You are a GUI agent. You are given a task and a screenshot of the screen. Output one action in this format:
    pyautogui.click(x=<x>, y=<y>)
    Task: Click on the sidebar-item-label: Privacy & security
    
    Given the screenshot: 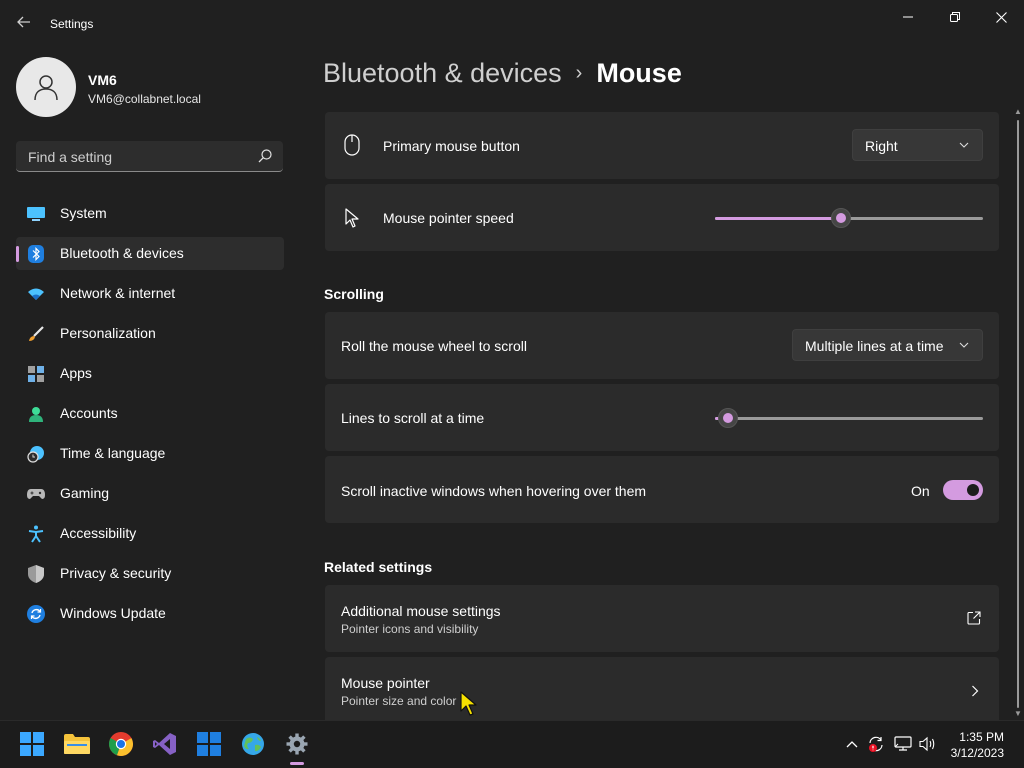 What is the action you would take?
    pyautogui.click(x=116, y=573)
    